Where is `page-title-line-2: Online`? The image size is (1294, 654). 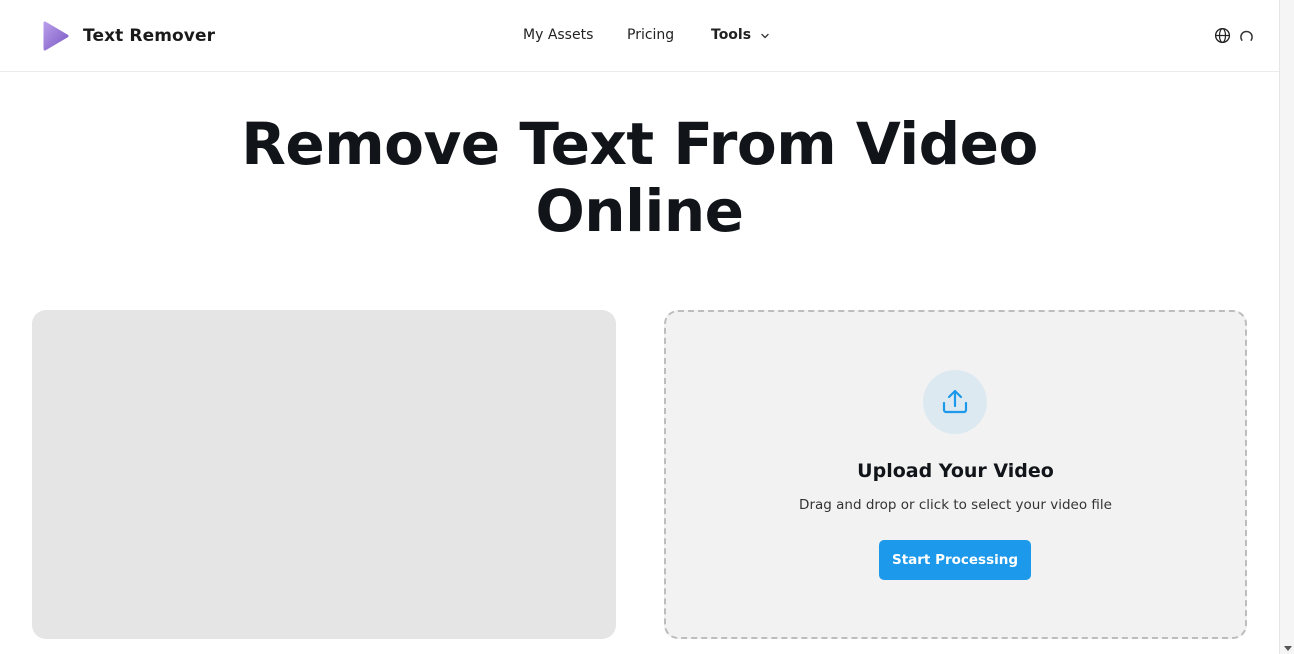 page-title-line-2: Online is located at coordinates (640, 211).